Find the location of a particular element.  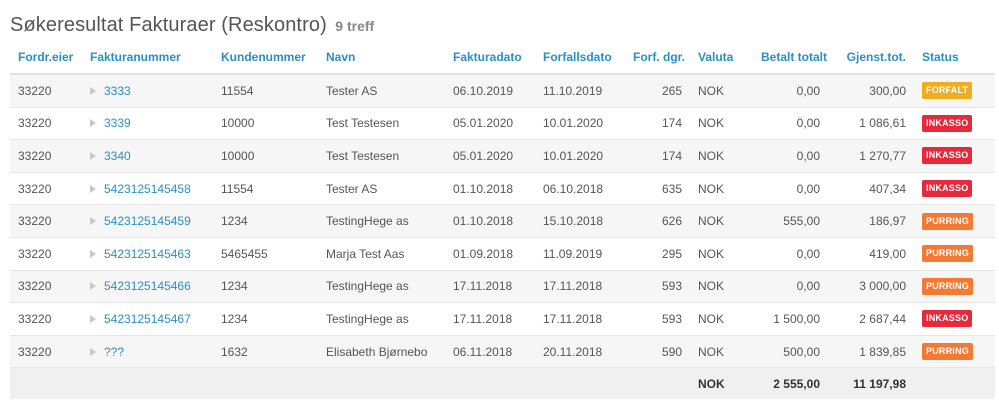

cell-invoice-date: 01.09.2018 is located at coordinates (490, 254).